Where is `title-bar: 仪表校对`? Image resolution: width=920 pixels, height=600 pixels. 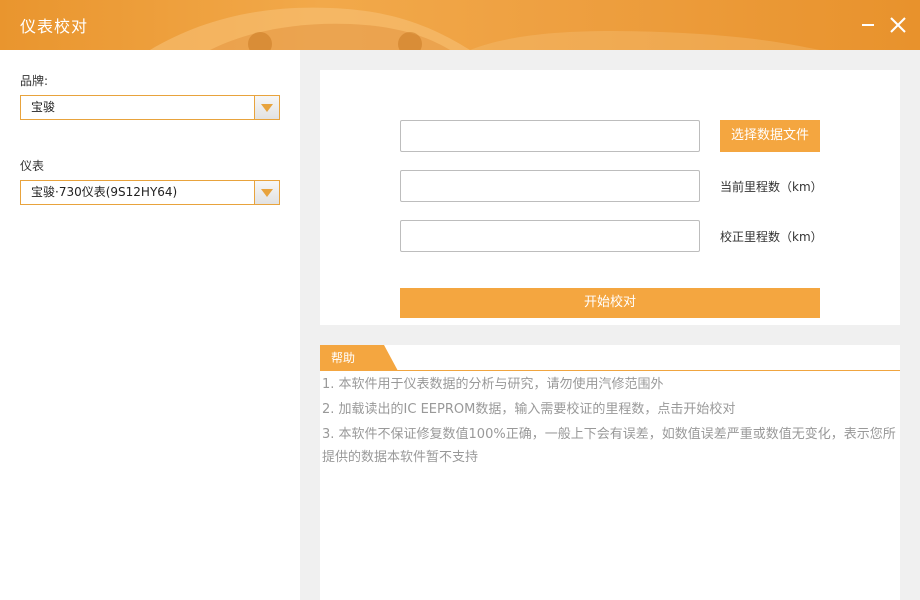 title-bar: 仪表校对 is located at coordinates (460, 25).